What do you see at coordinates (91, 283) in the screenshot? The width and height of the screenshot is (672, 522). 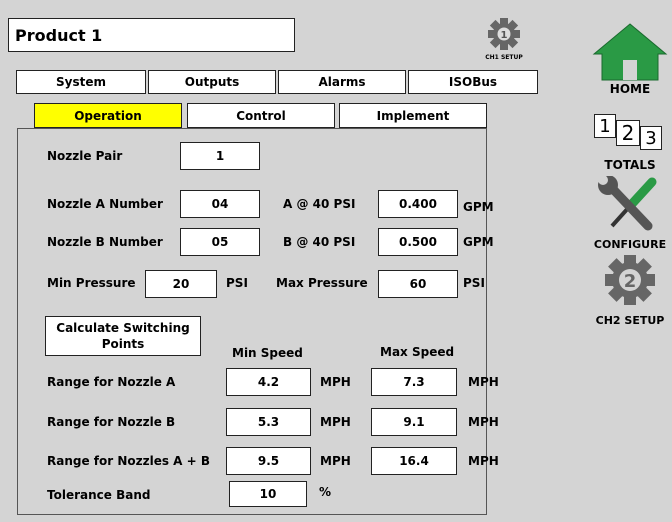 I see `min-pressure-label: Min Pressure` at bounding box center [91, 283].